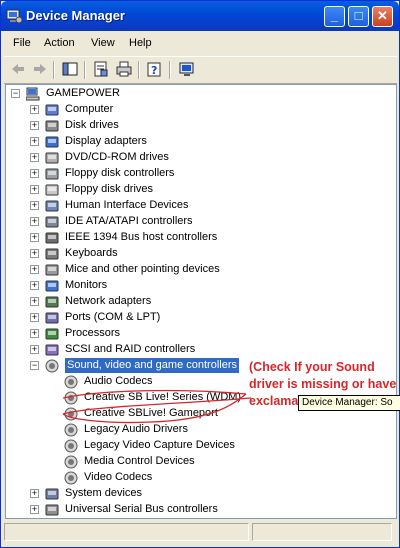 Image resolution: width=400 pixels, height=548 pixels. I want to click on tree-category: + Floppy disk controllers, so click(196, 174).